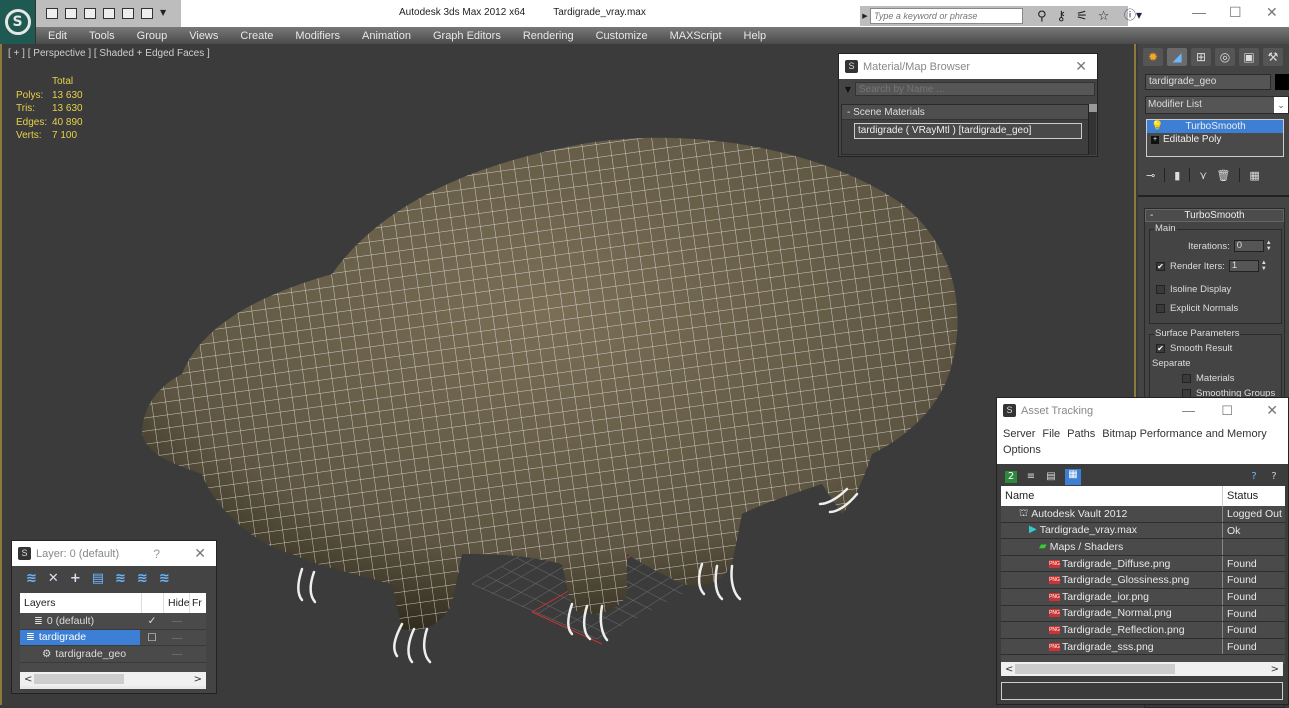 This screenshot has width=1289, height=708. Describe the element at coordinates (1243, 266) in the screenshot. I see `render-iters-spinner: 1` at that location.